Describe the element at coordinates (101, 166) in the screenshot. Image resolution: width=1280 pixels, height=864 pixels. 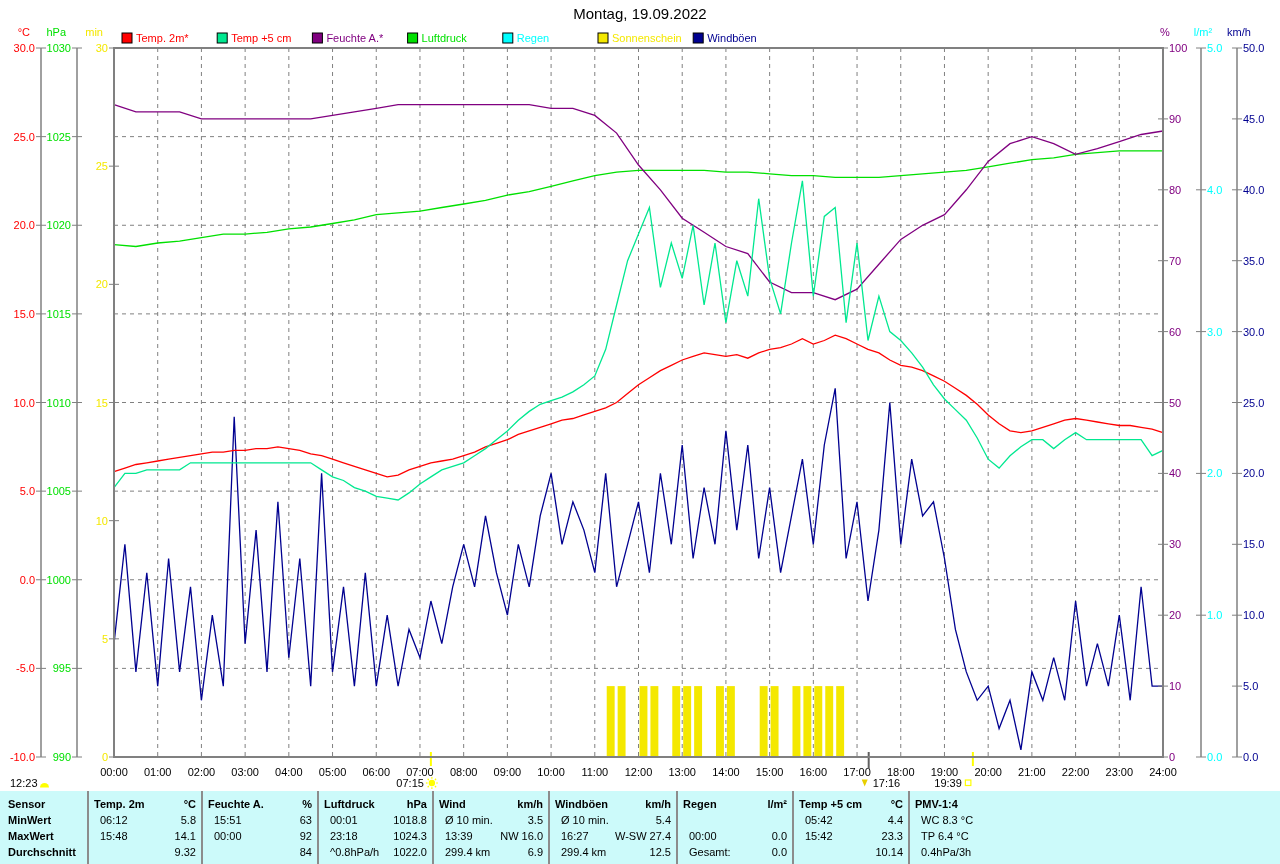
I see `axis-tick-label: 25` at that location.